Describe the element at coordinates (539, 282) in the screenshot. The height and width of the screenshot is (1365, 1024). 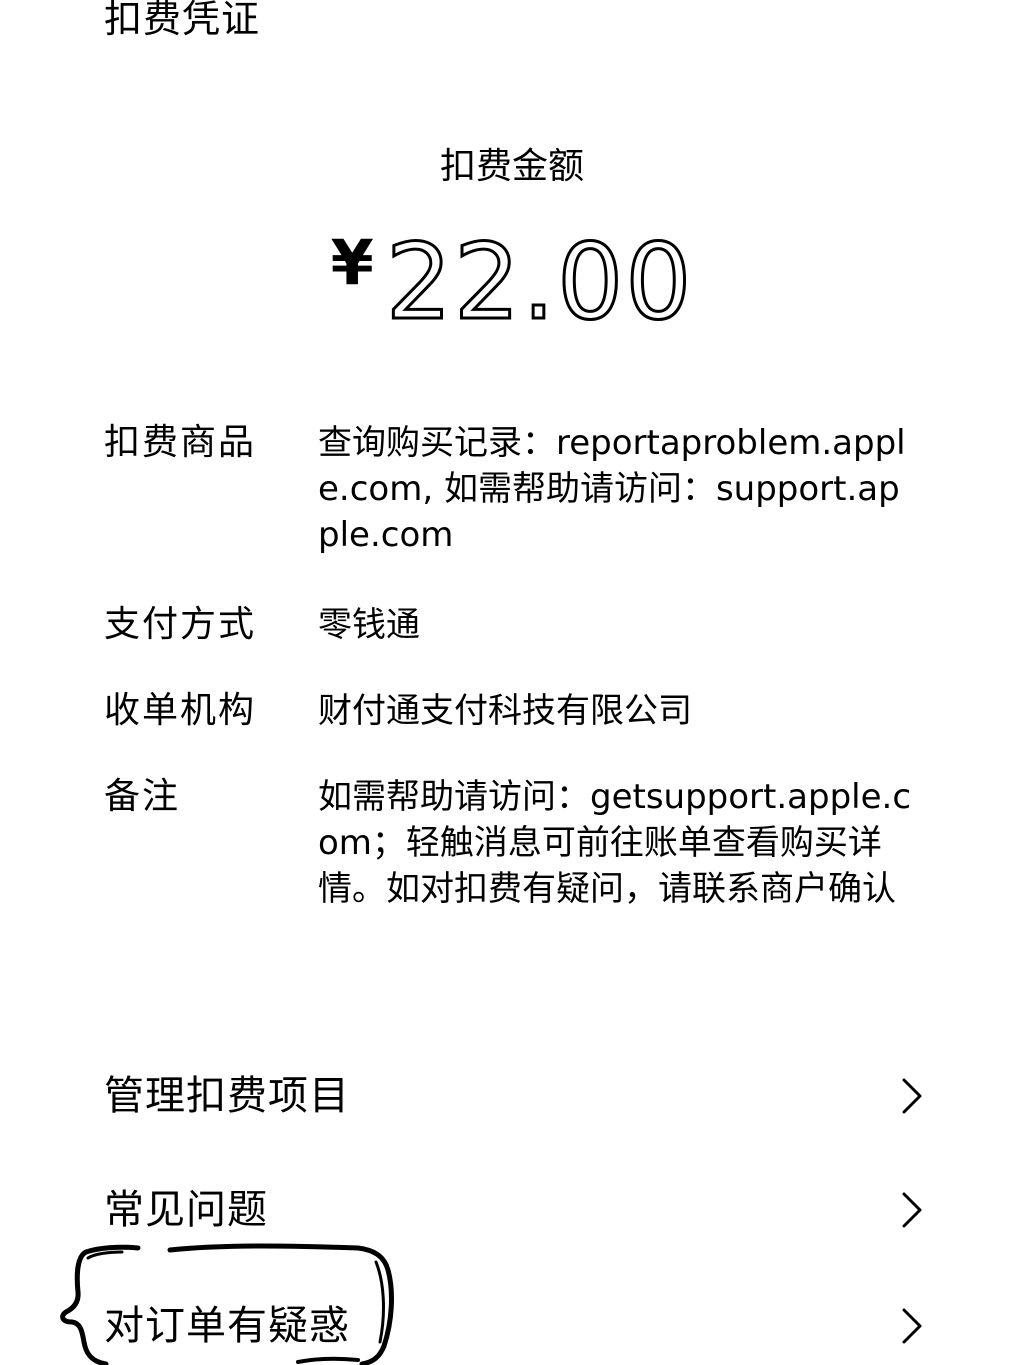
I see `amount-value: 22.00` at that location.